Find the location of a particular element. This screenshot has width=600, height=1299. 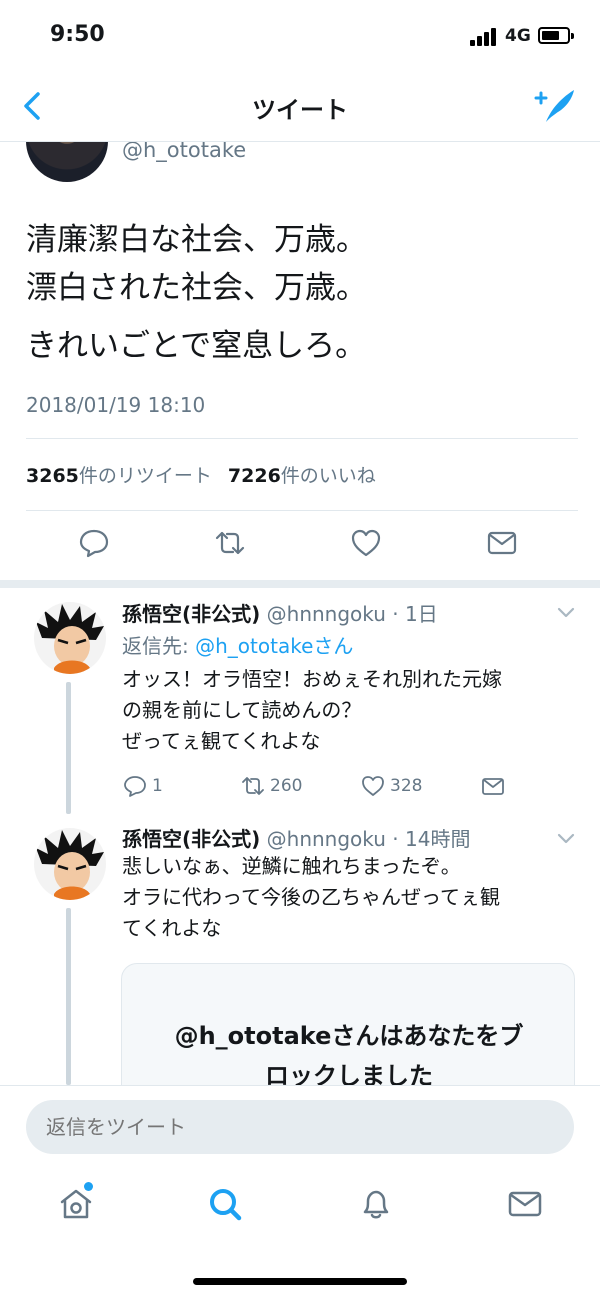

replying-to: 返信先: @h_ototakeさん is located at coordinates (237, 644).